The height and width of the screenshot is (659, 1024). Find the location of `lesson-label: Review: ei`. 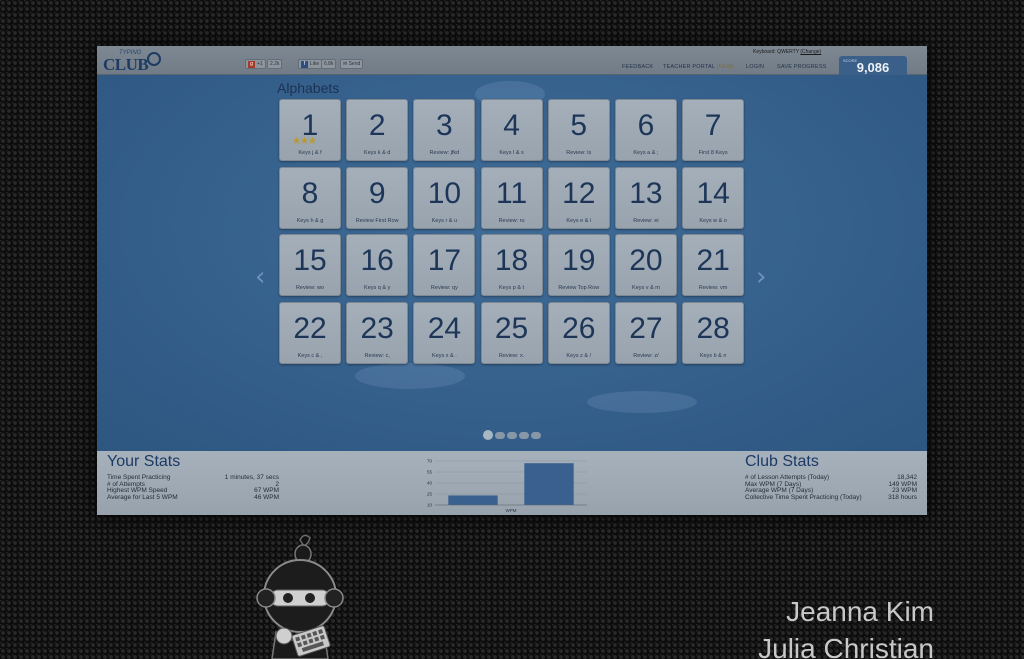

lesson-label: Review: ei is located at coordinates (646, 220).